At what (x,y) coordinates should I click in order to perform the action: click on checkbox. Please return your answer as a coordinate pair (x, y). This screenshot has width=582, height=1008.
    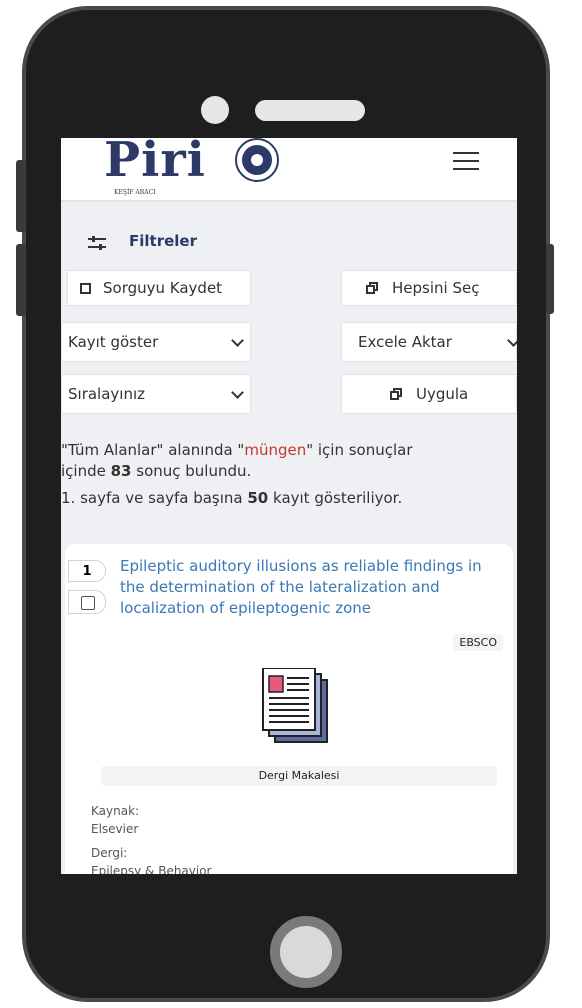
    Looking at the image, I should click on (88, 603).